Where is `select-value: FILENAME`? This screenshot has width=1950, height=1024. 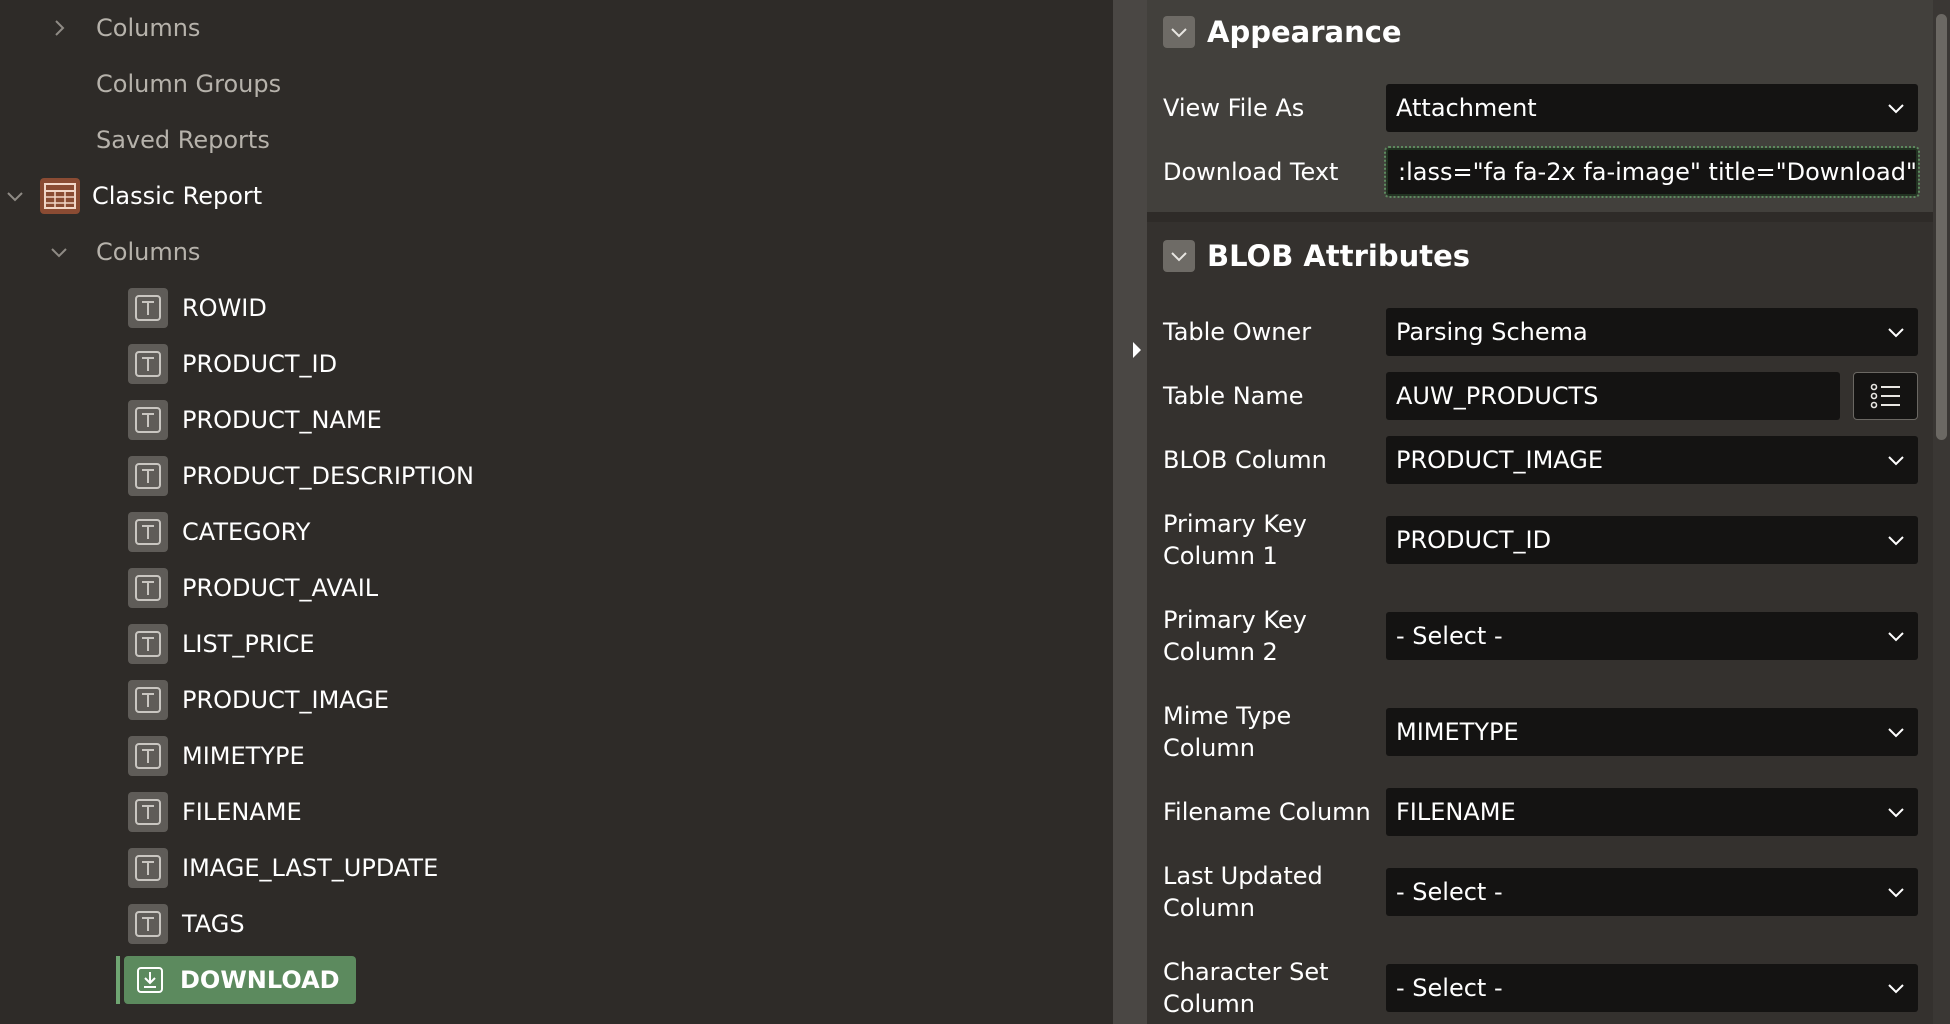
select-value: FILENAME is located at coordinates (1456, 812).